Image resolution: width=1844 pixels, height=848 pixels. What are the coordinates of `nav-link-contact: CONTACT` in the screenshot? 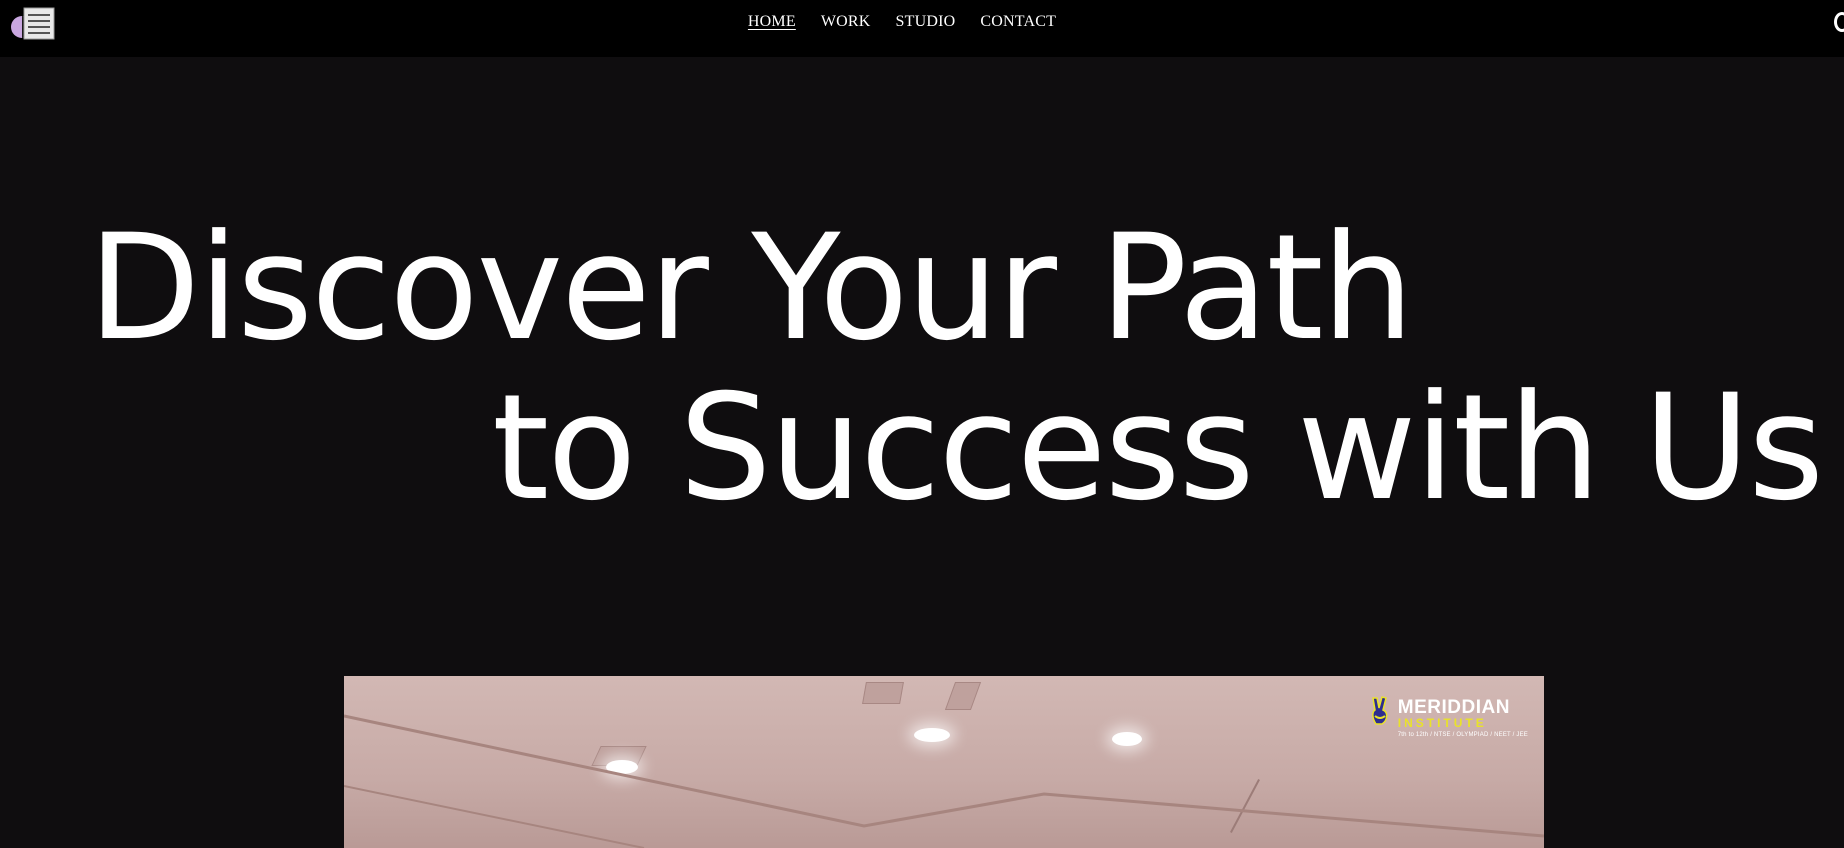 It's located at (1018, 22).